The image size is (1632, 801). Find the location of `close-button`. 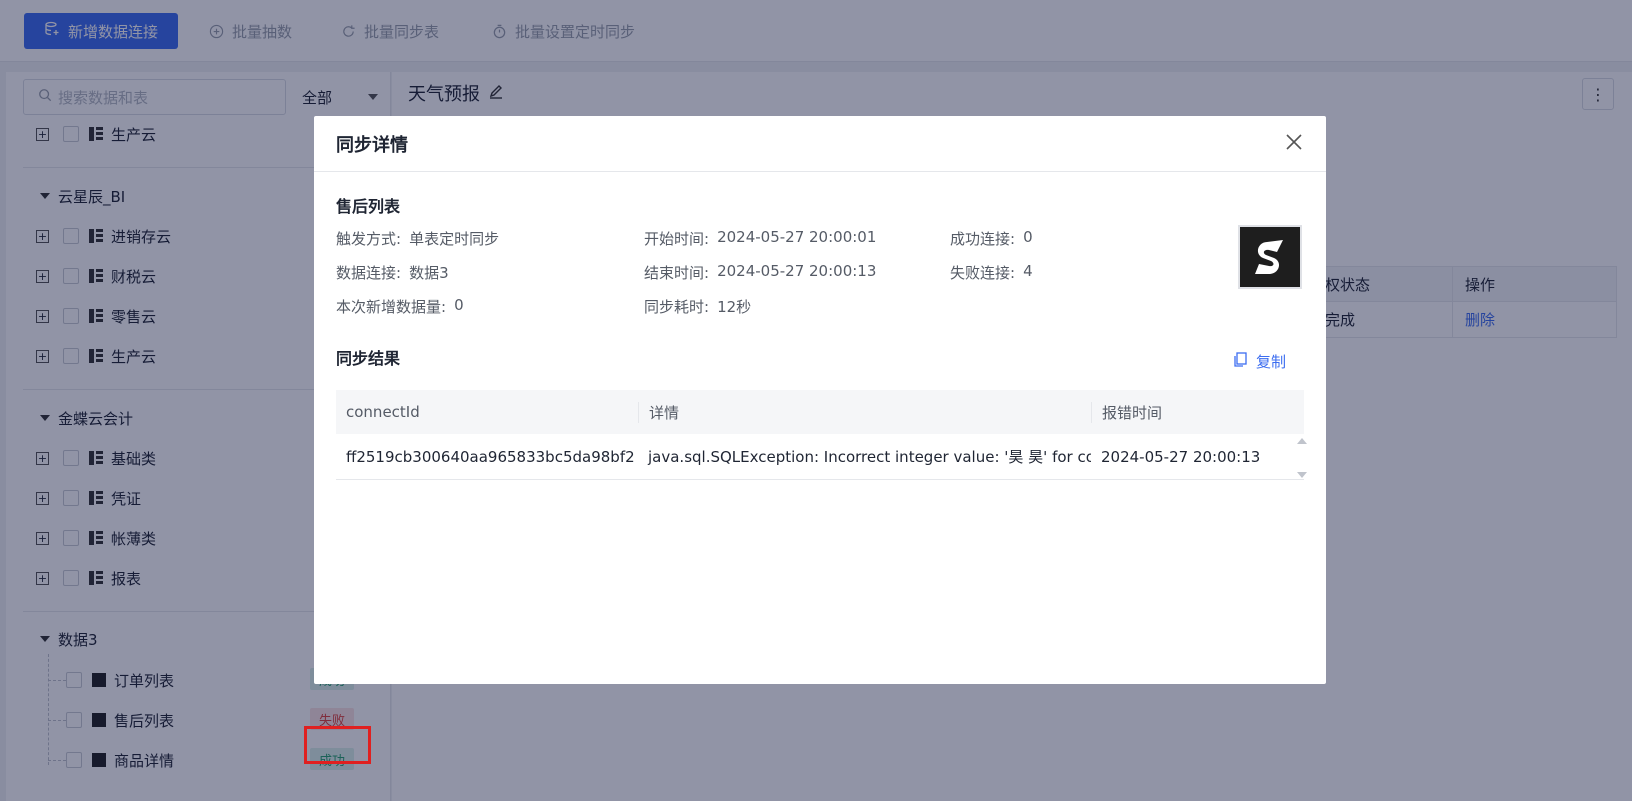

close-button is located at coordinates (1294, 144).